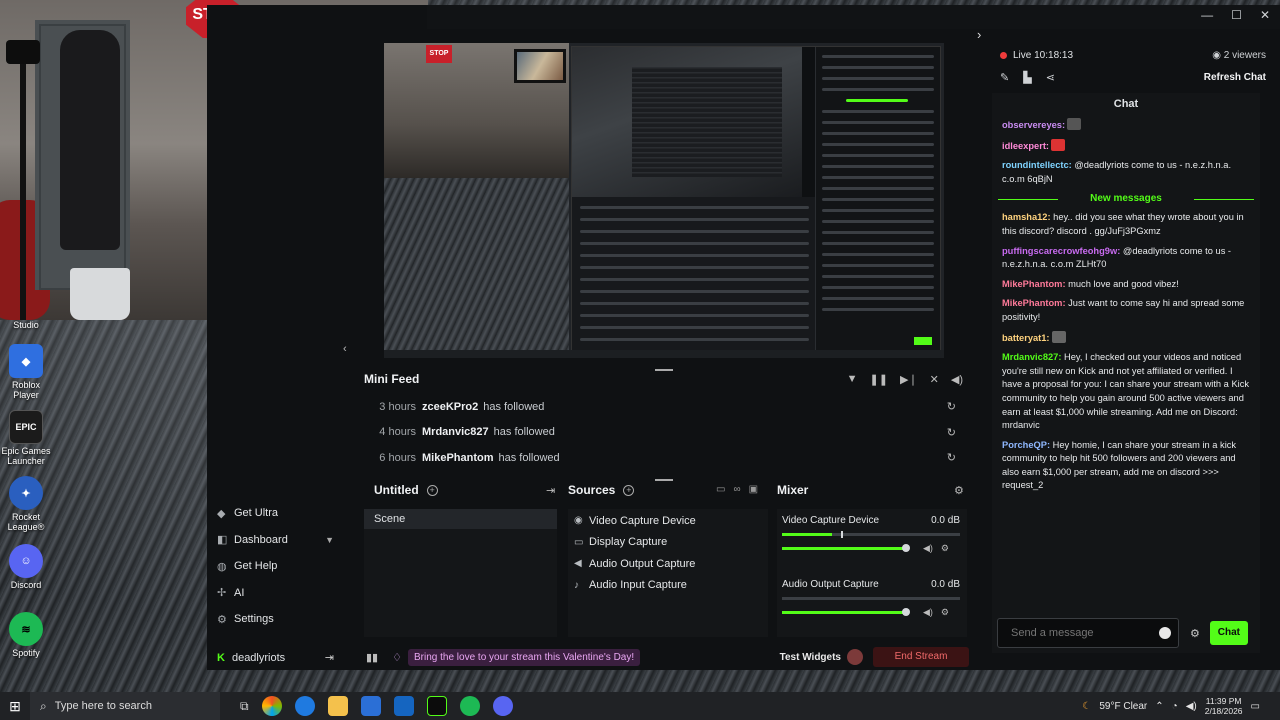 This screenshot has height=720, width=1280. I want to click on end-stream-button: End Stream, so click(921, 657).